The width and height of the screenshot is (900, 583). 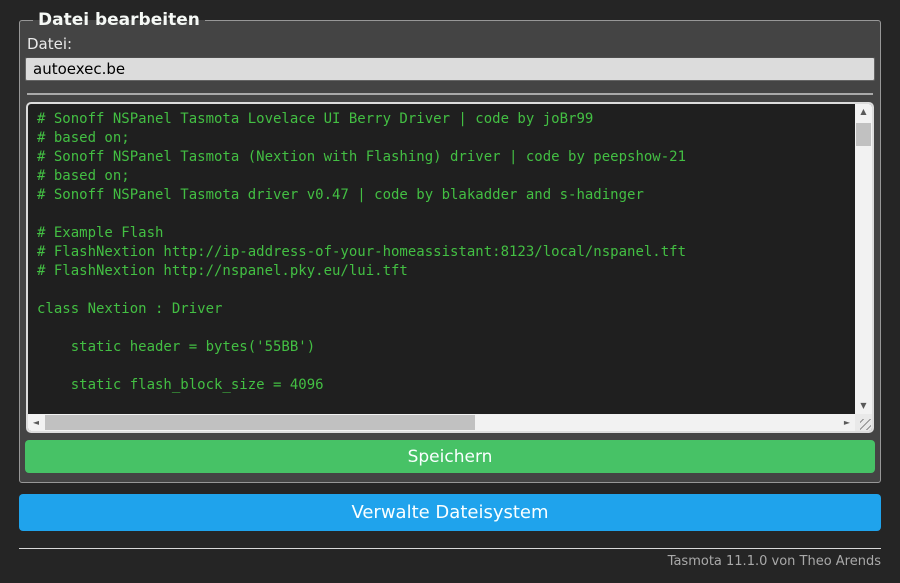 What do you see at coordinates (450, 94) in the screenshot?
I see `separator-line` at bounding box center [450, 94].